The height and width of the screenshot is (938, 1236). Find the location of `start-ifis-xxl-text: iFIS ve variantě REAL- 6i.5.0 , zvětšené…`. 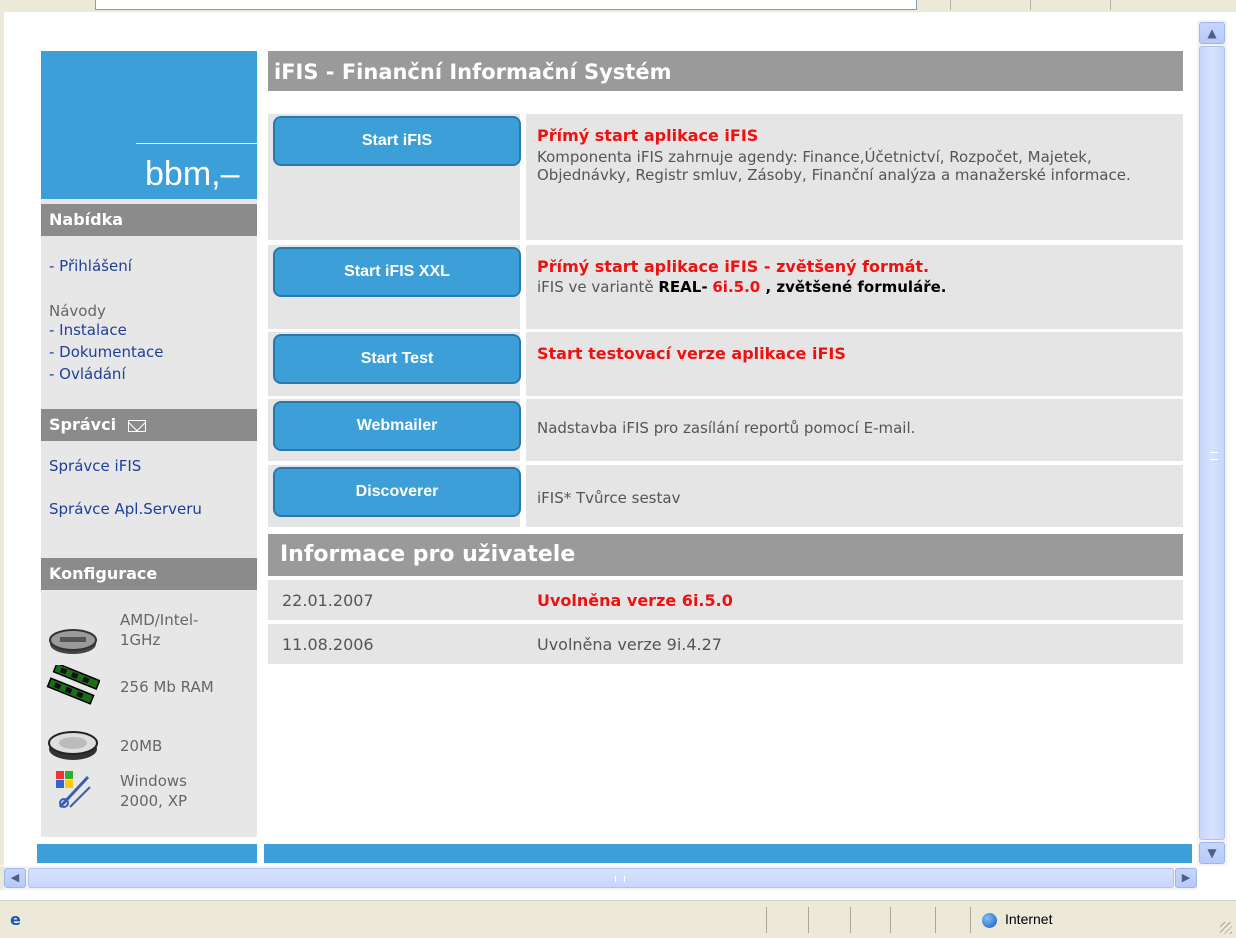

start-ifis-xxl-text: iFIS ve variantě REAL- 6i.5.0 , zvětšené… is located at coordinates (857, 287).